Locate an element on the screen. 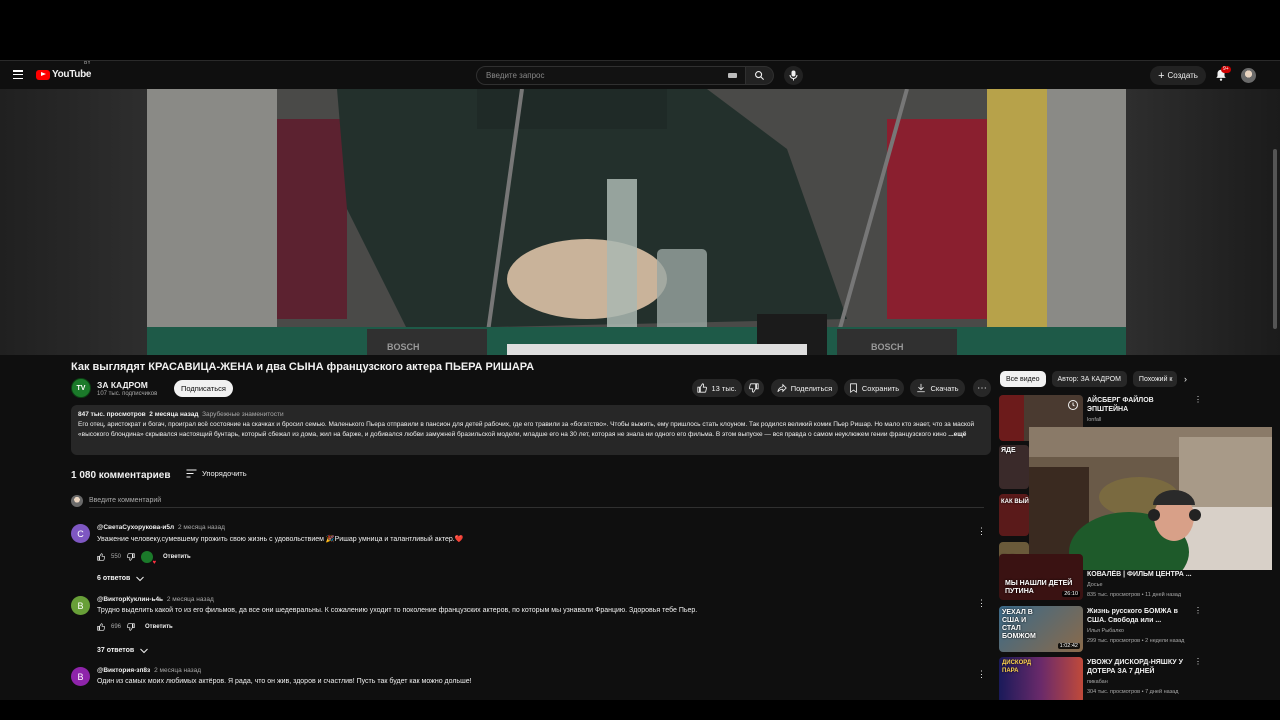  search-button is located at coordinates (760, 75).